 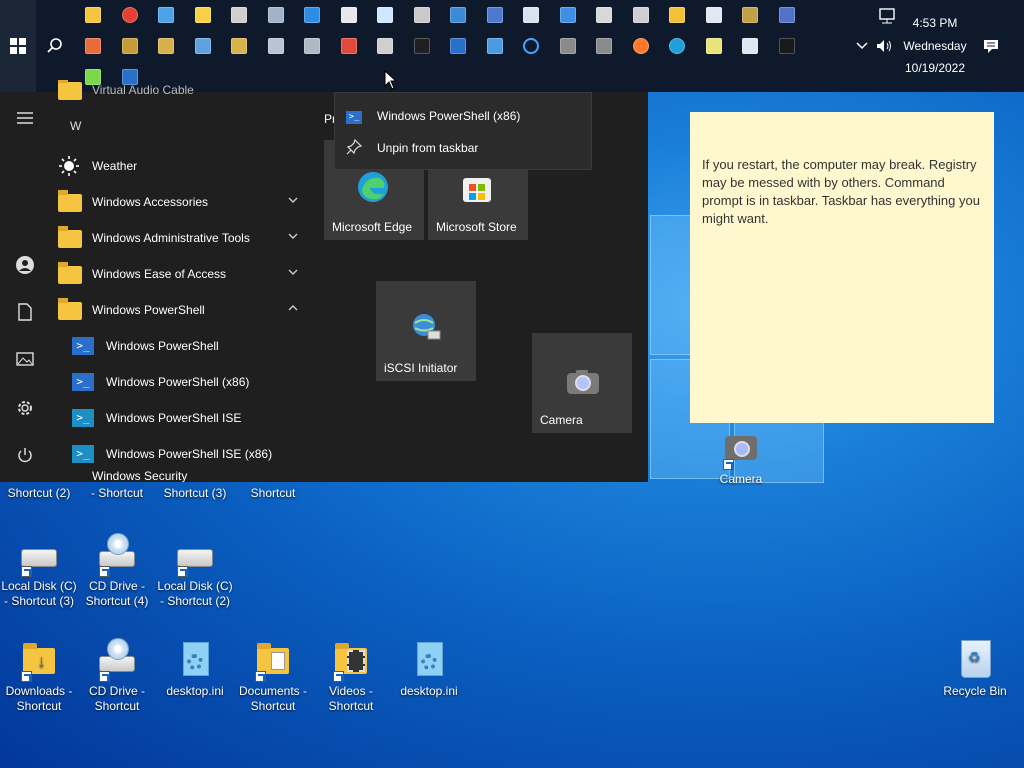 What do you see at coordinates (25, 458) in the screenshot?
I see `power-icon` at bounding box center [25, 458].